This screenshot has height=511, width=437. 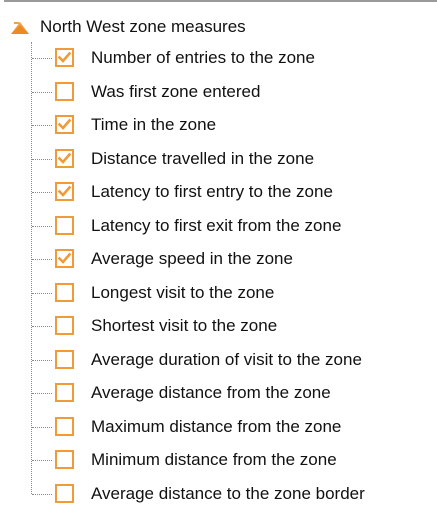 I want to click on tree-item: Was first zone entered, so click(x=218, y=92).